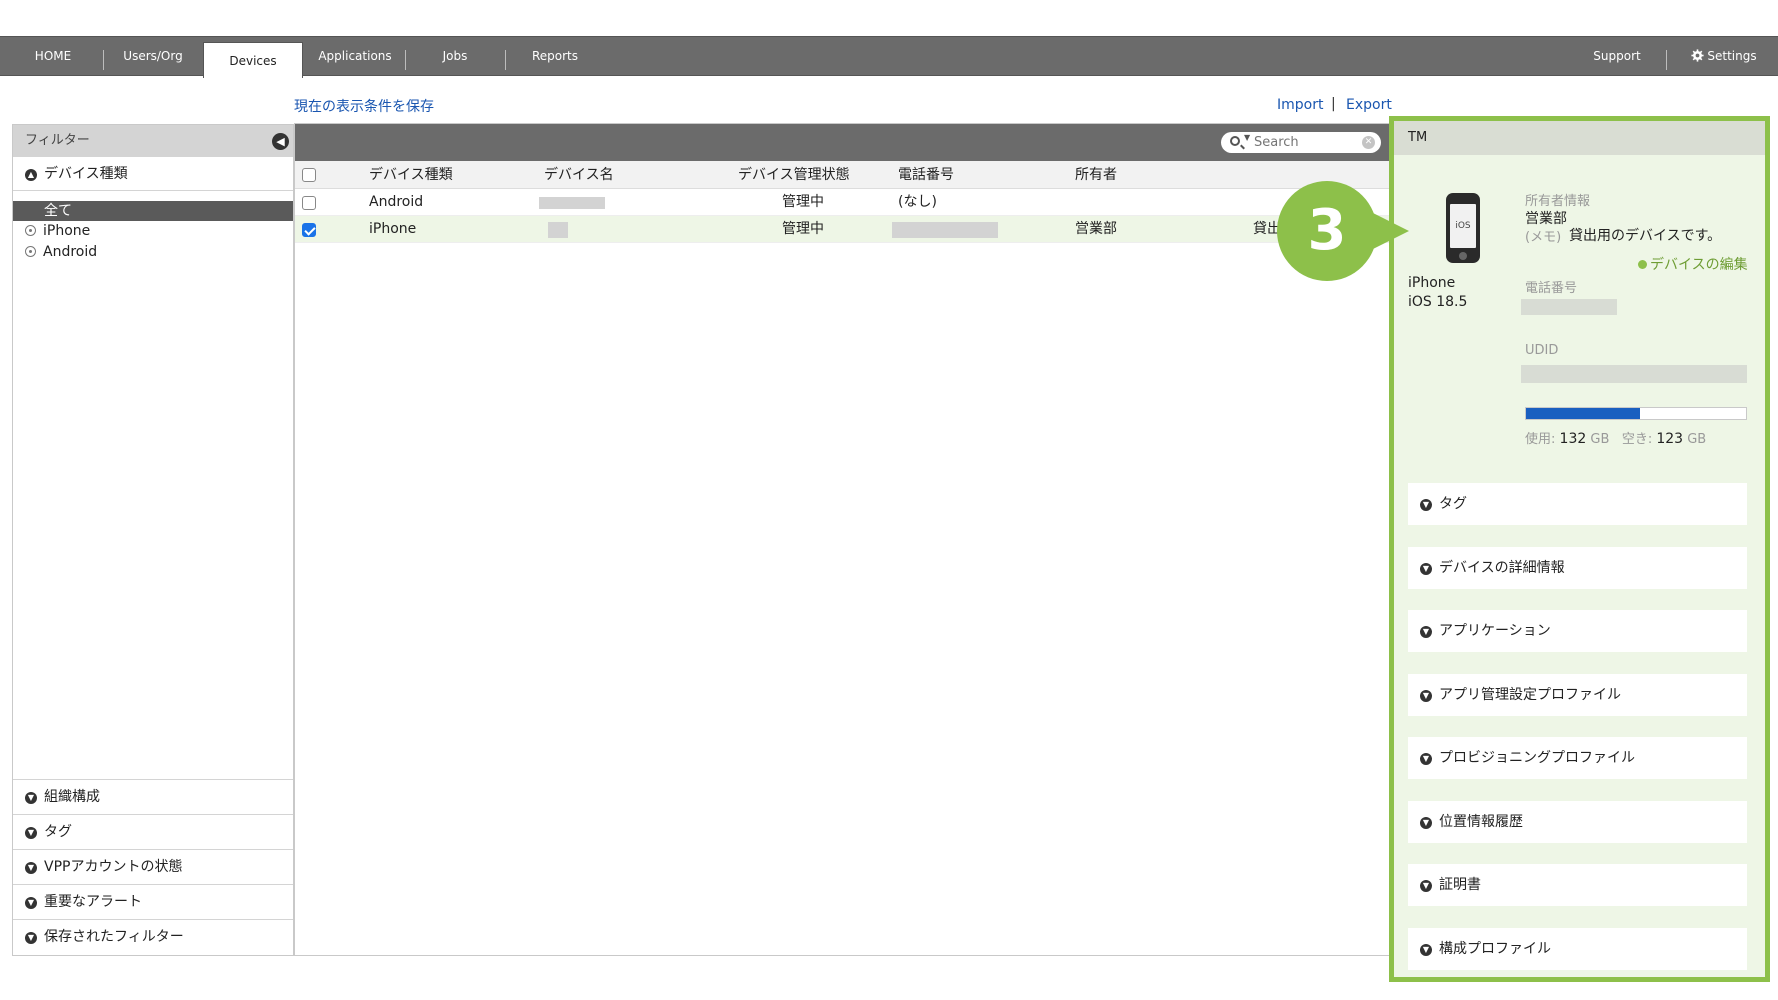 Image resolution: width=1778 pixels, height=1000 pixels. I want to click on storage-summary: 使用: 132 GB 空き: 123 GB, so click(1615, 437).